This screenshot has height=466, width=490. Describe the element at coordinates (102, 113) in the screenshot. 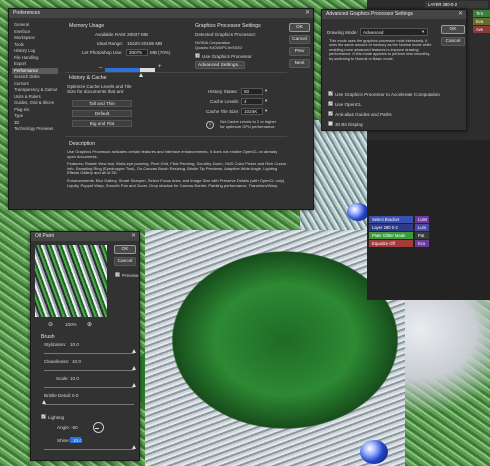

I see `default-cache-button: Default` at that location.